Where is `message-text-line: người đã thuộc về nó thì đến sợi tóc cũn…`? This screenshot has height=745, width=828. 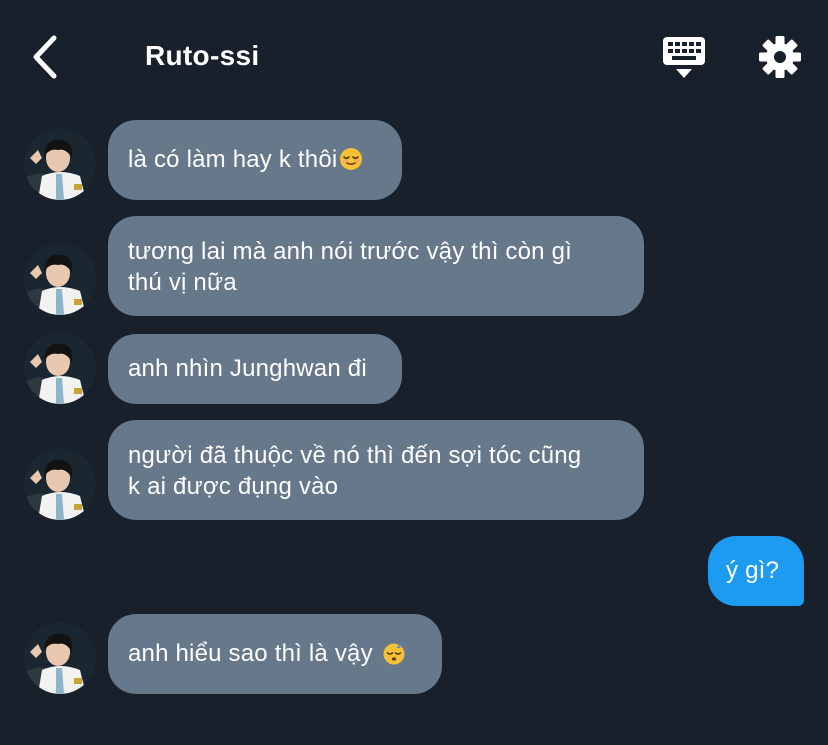 message-text-line: người đã thuộc về nó thì đến sợi tóc cũn… is located at coordinates (355, 455).